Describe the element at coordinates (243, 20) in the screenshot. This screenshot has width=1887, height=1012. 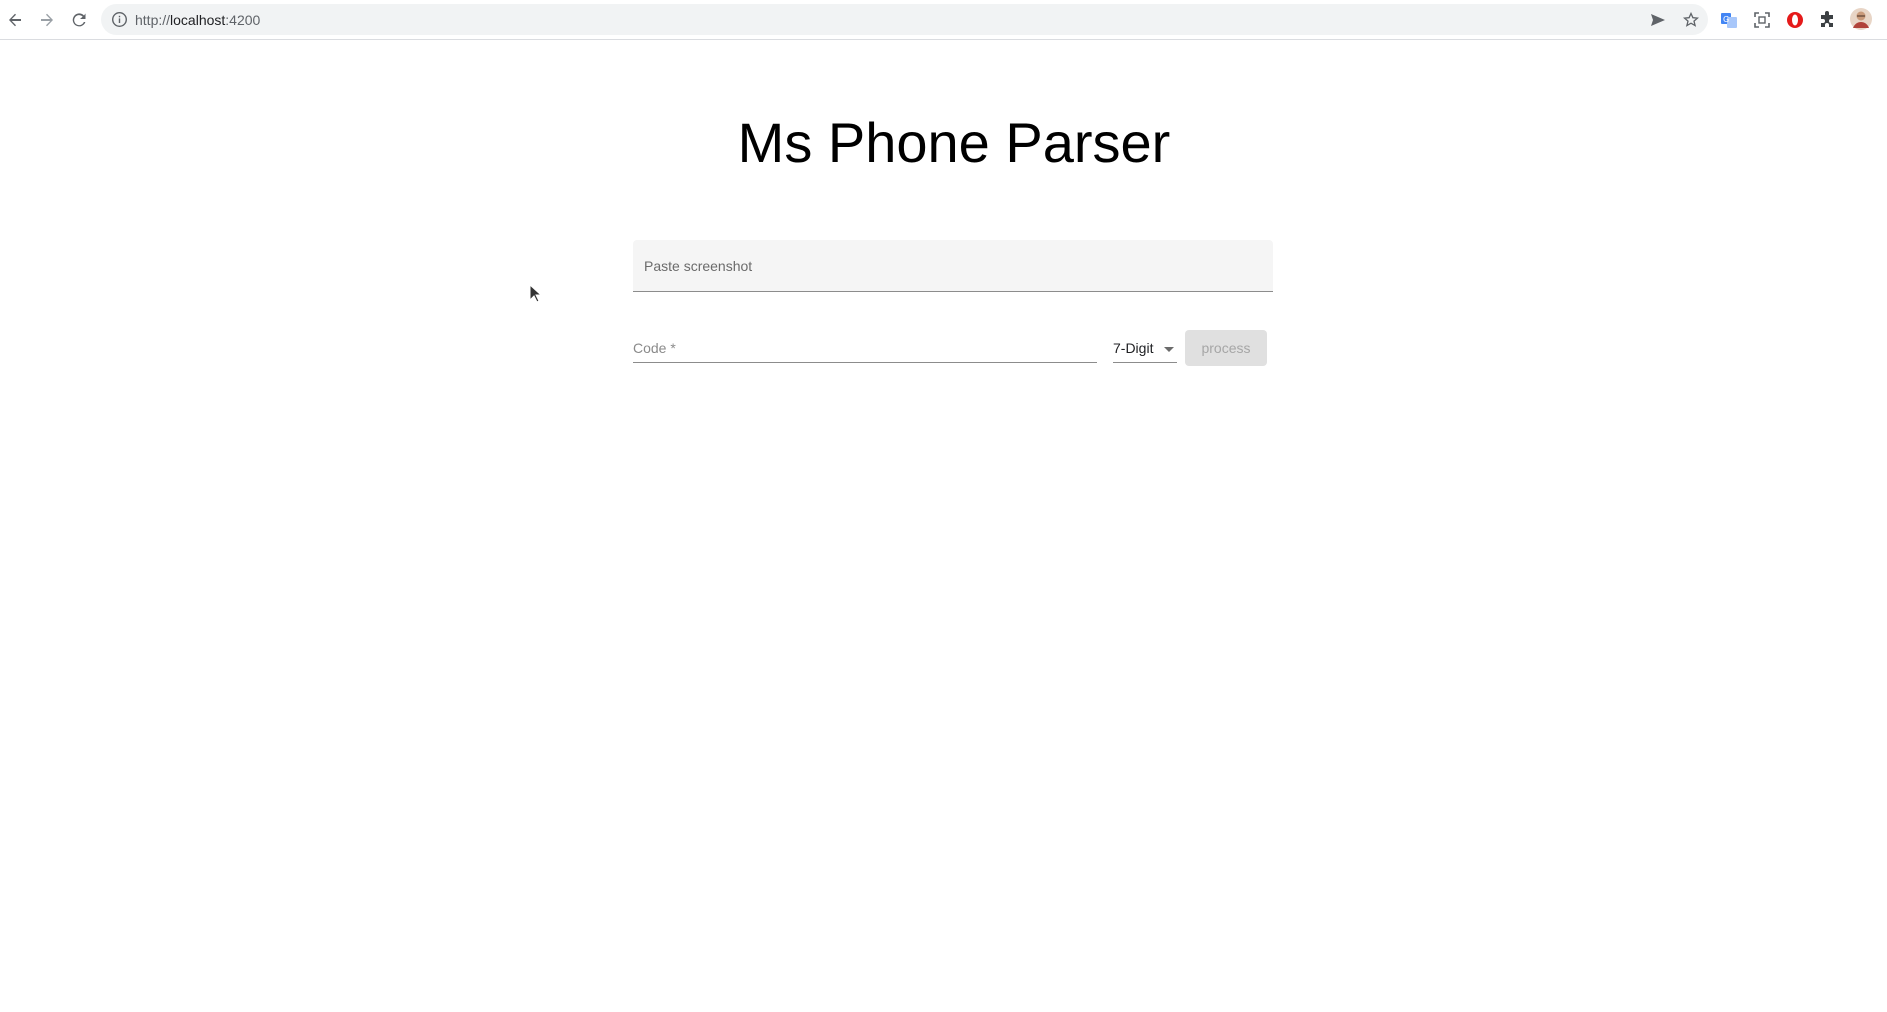
I see `url-port: :4200` at that location.